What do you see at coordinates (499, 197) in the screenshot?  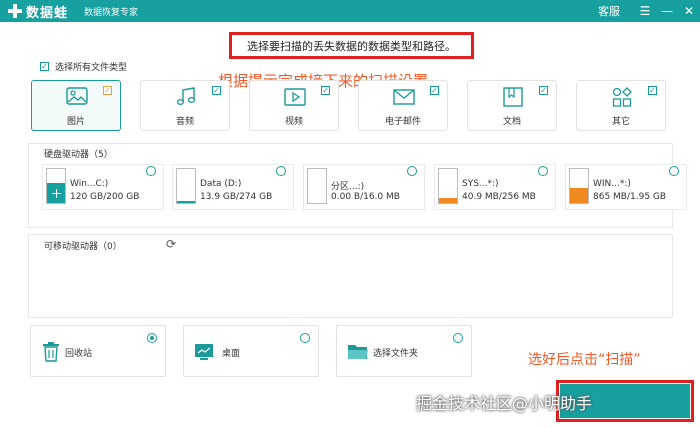 I see `drive-size: 40.9 MB/256 MB` at bounding box center [499, 197].